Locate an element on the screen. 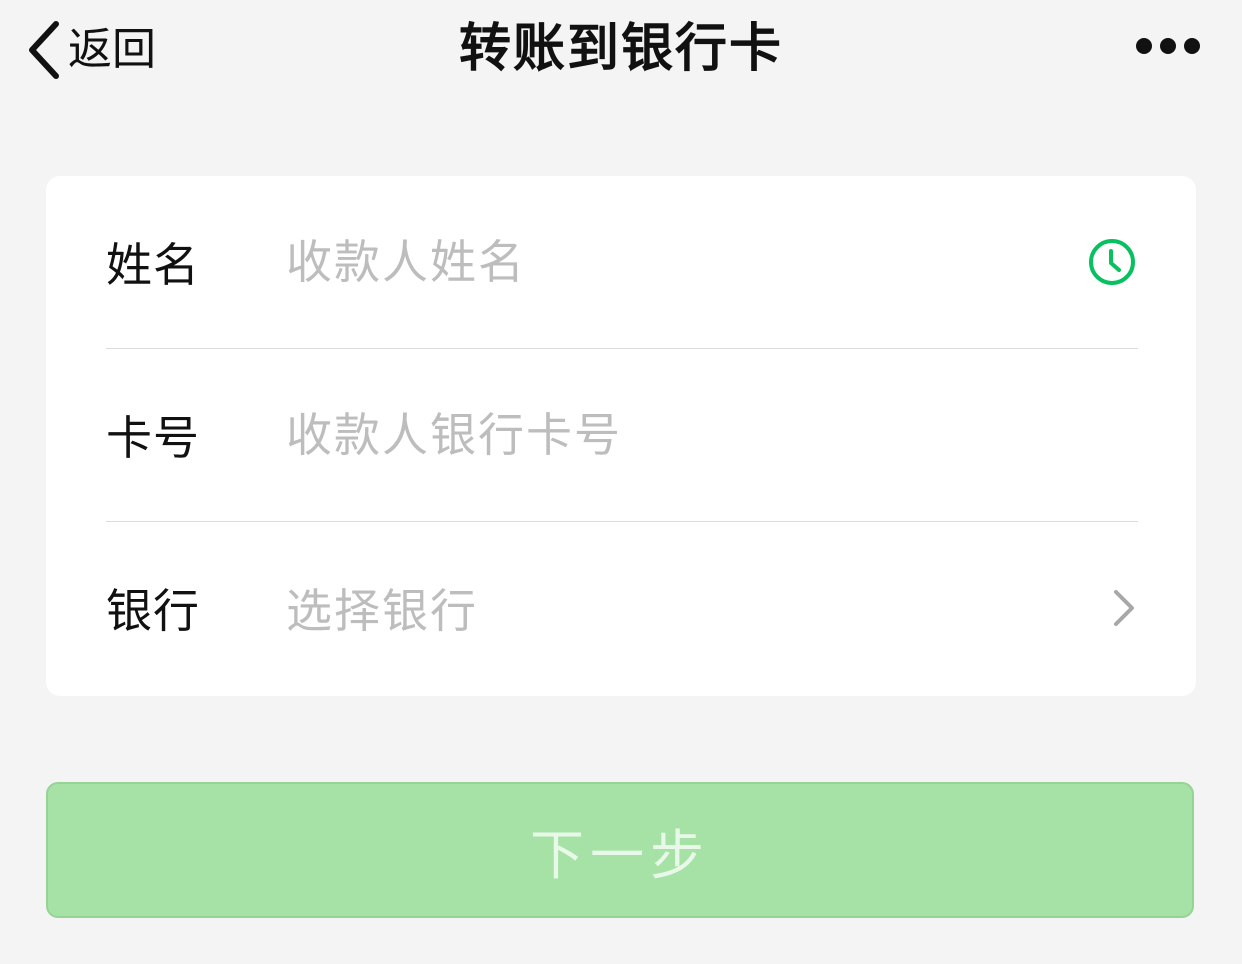 The image size is (1242, 964). bank-select-placeholder: 选择银行 is located at coordinates (382, 611).